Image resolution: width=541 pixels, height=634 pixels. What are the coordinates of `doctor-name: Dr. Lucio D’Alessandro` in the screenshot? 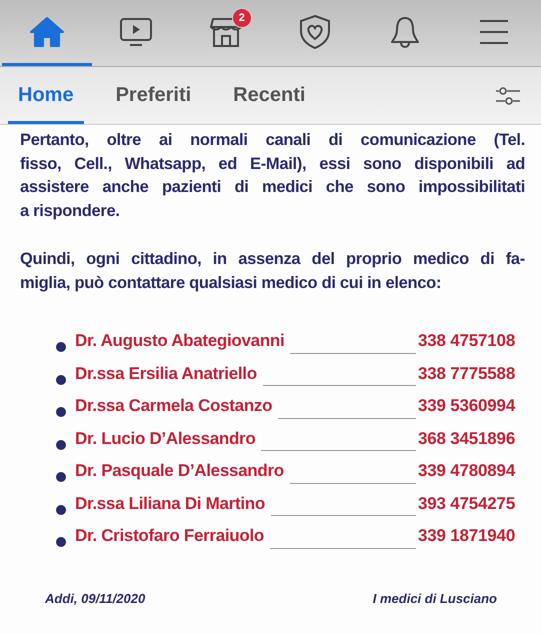 It's located at (165, 438).